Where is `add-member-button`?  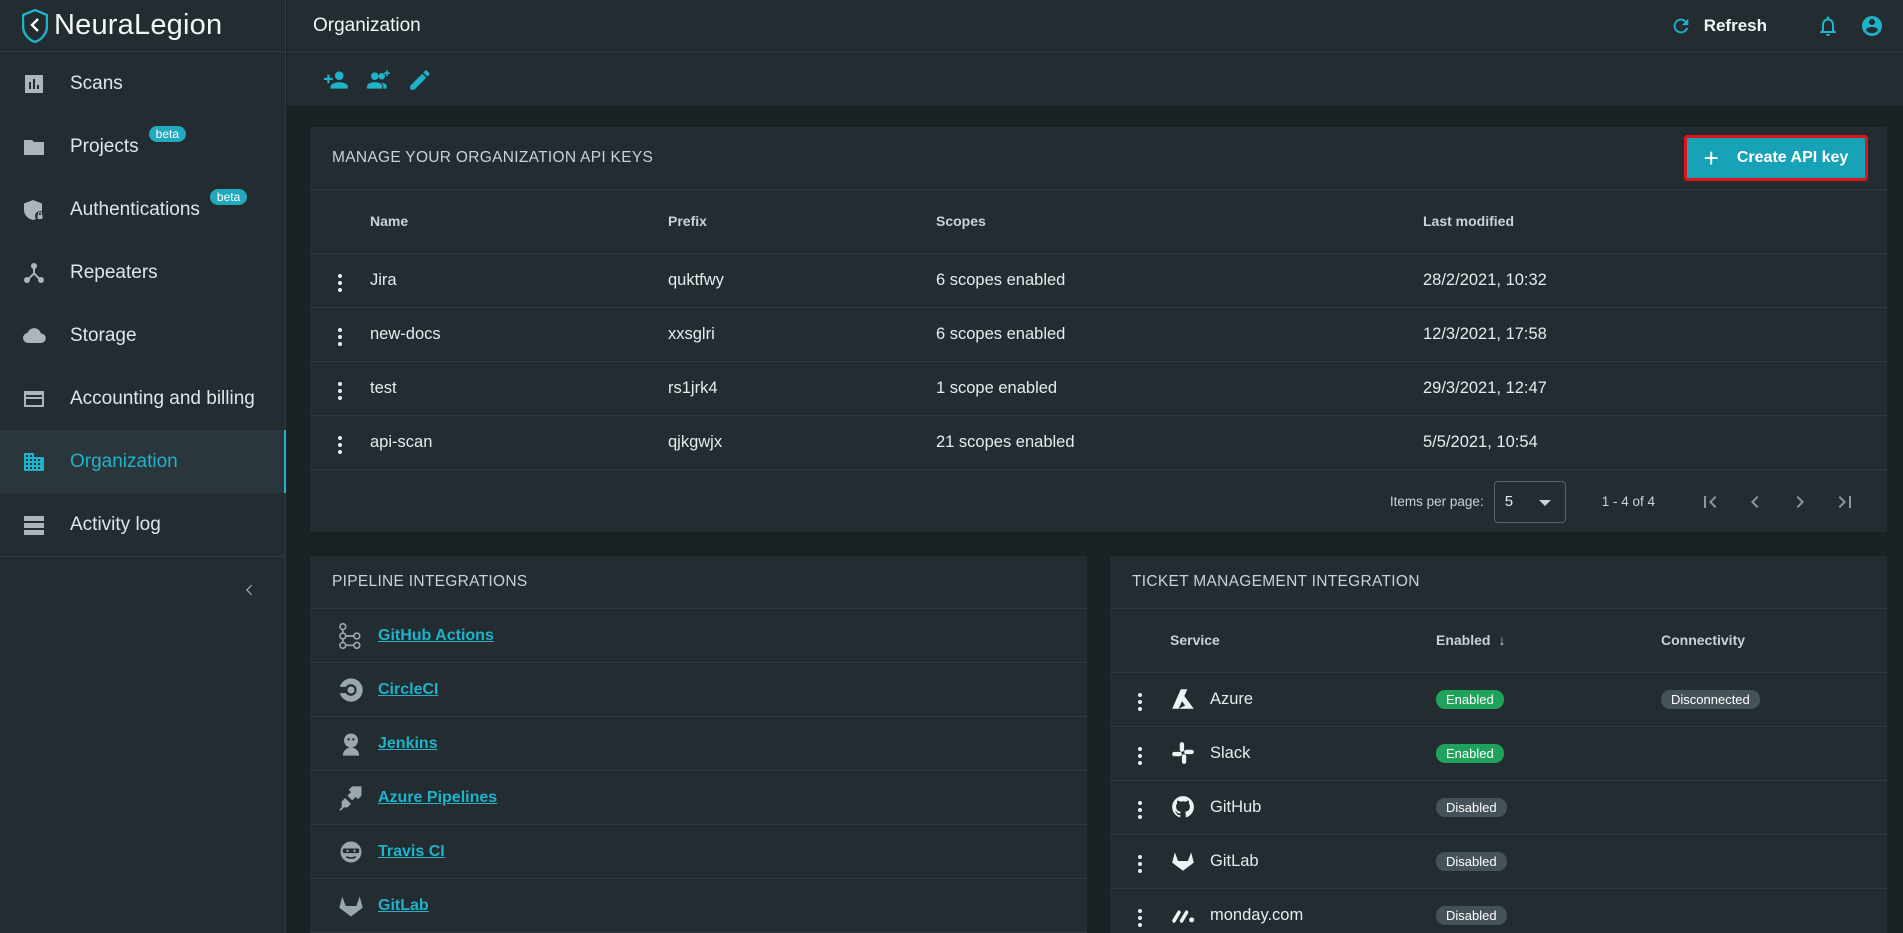
add-member-button is located at coordinates (336, 80).